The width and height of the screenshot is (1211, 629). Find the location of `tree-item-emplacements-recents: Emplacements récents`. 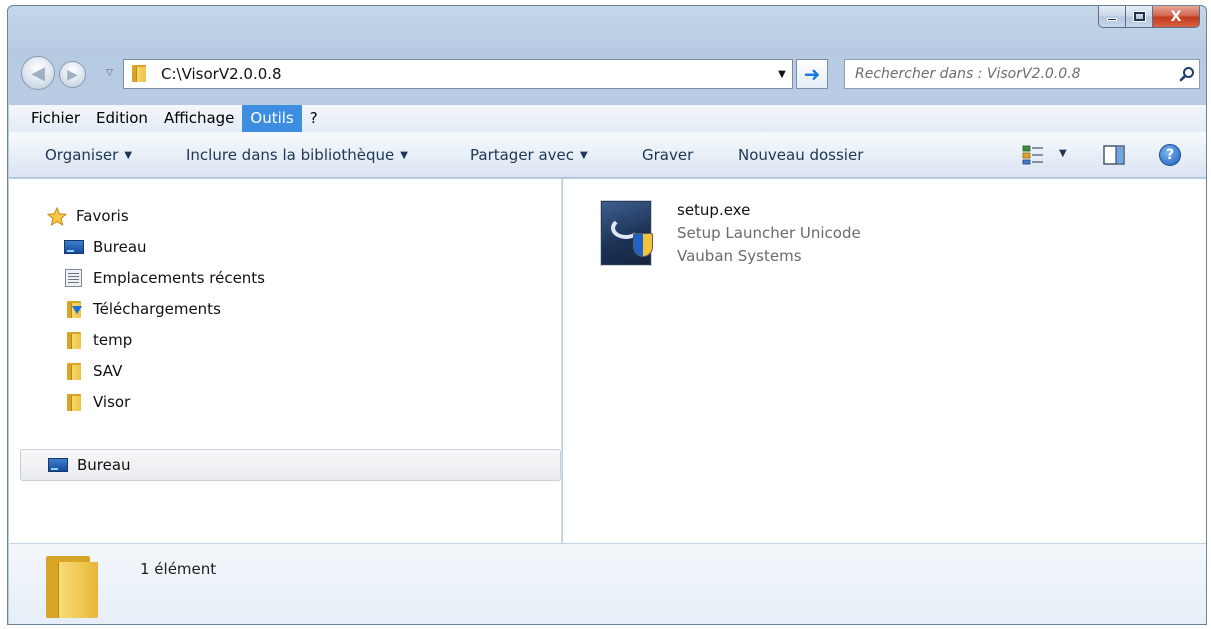

tree-item-emplacements-recents: Emplacements récents is located at coordinates (164, 278).